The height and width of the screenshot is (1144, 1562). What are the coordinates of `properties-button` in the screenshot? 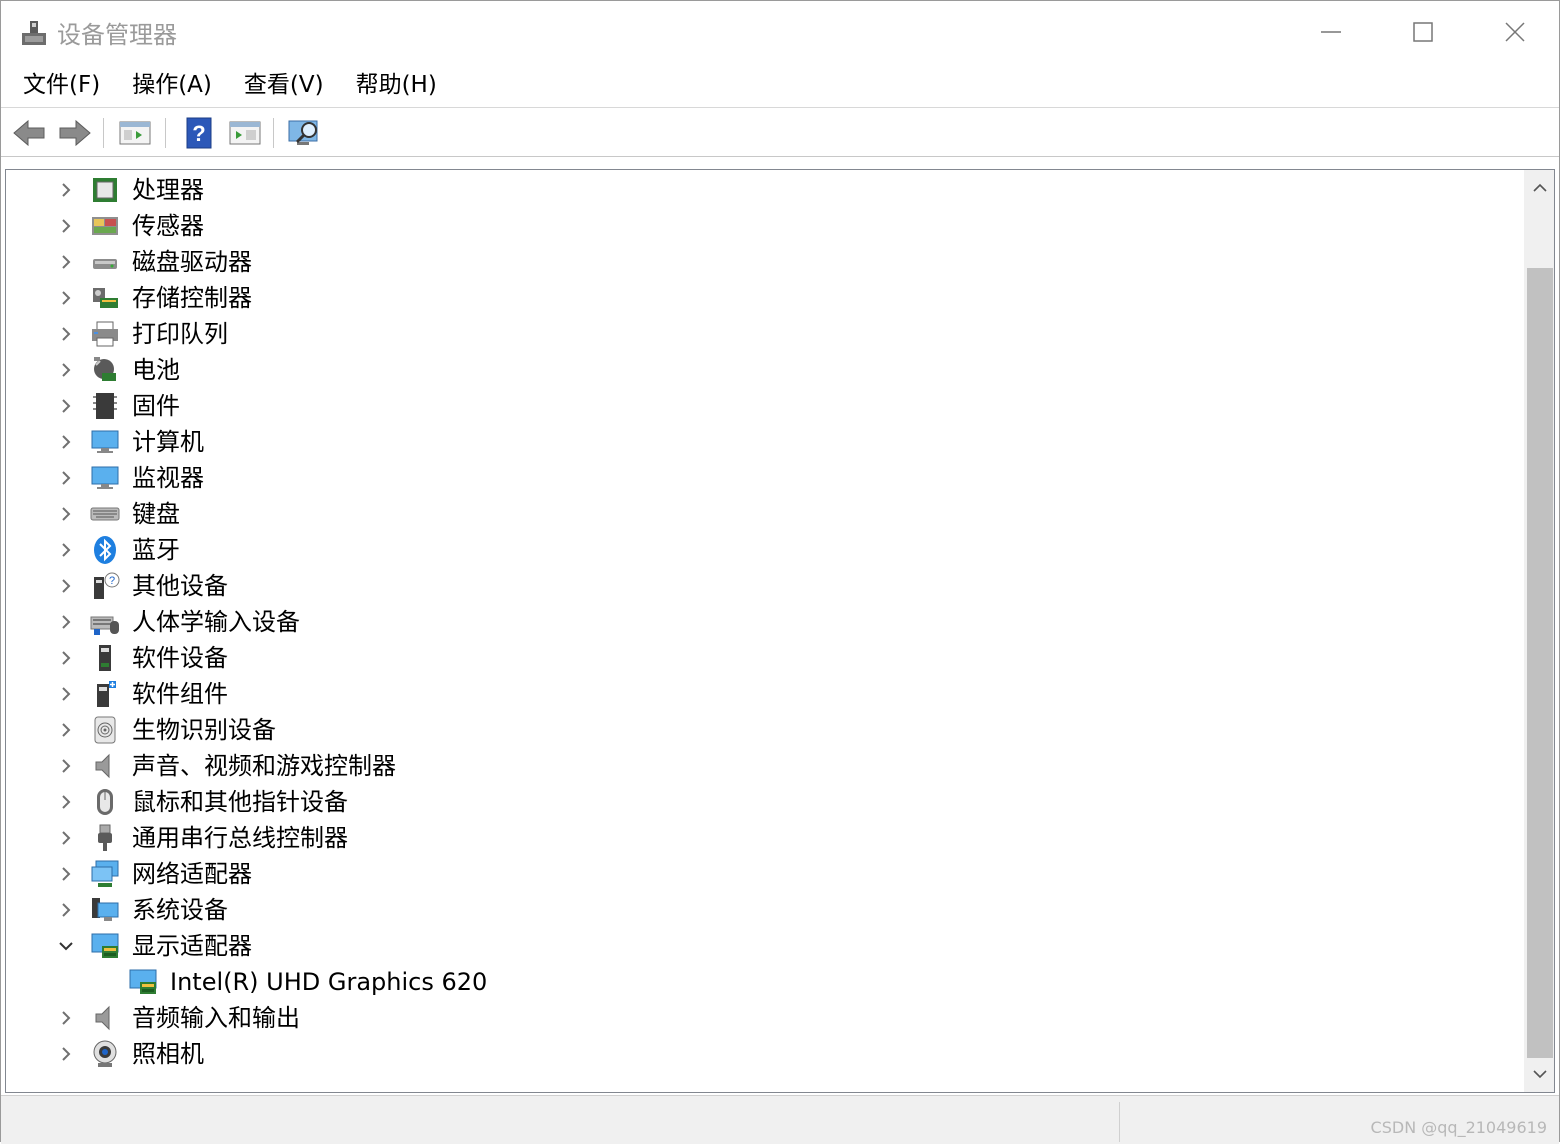 It's located at (135, 133).